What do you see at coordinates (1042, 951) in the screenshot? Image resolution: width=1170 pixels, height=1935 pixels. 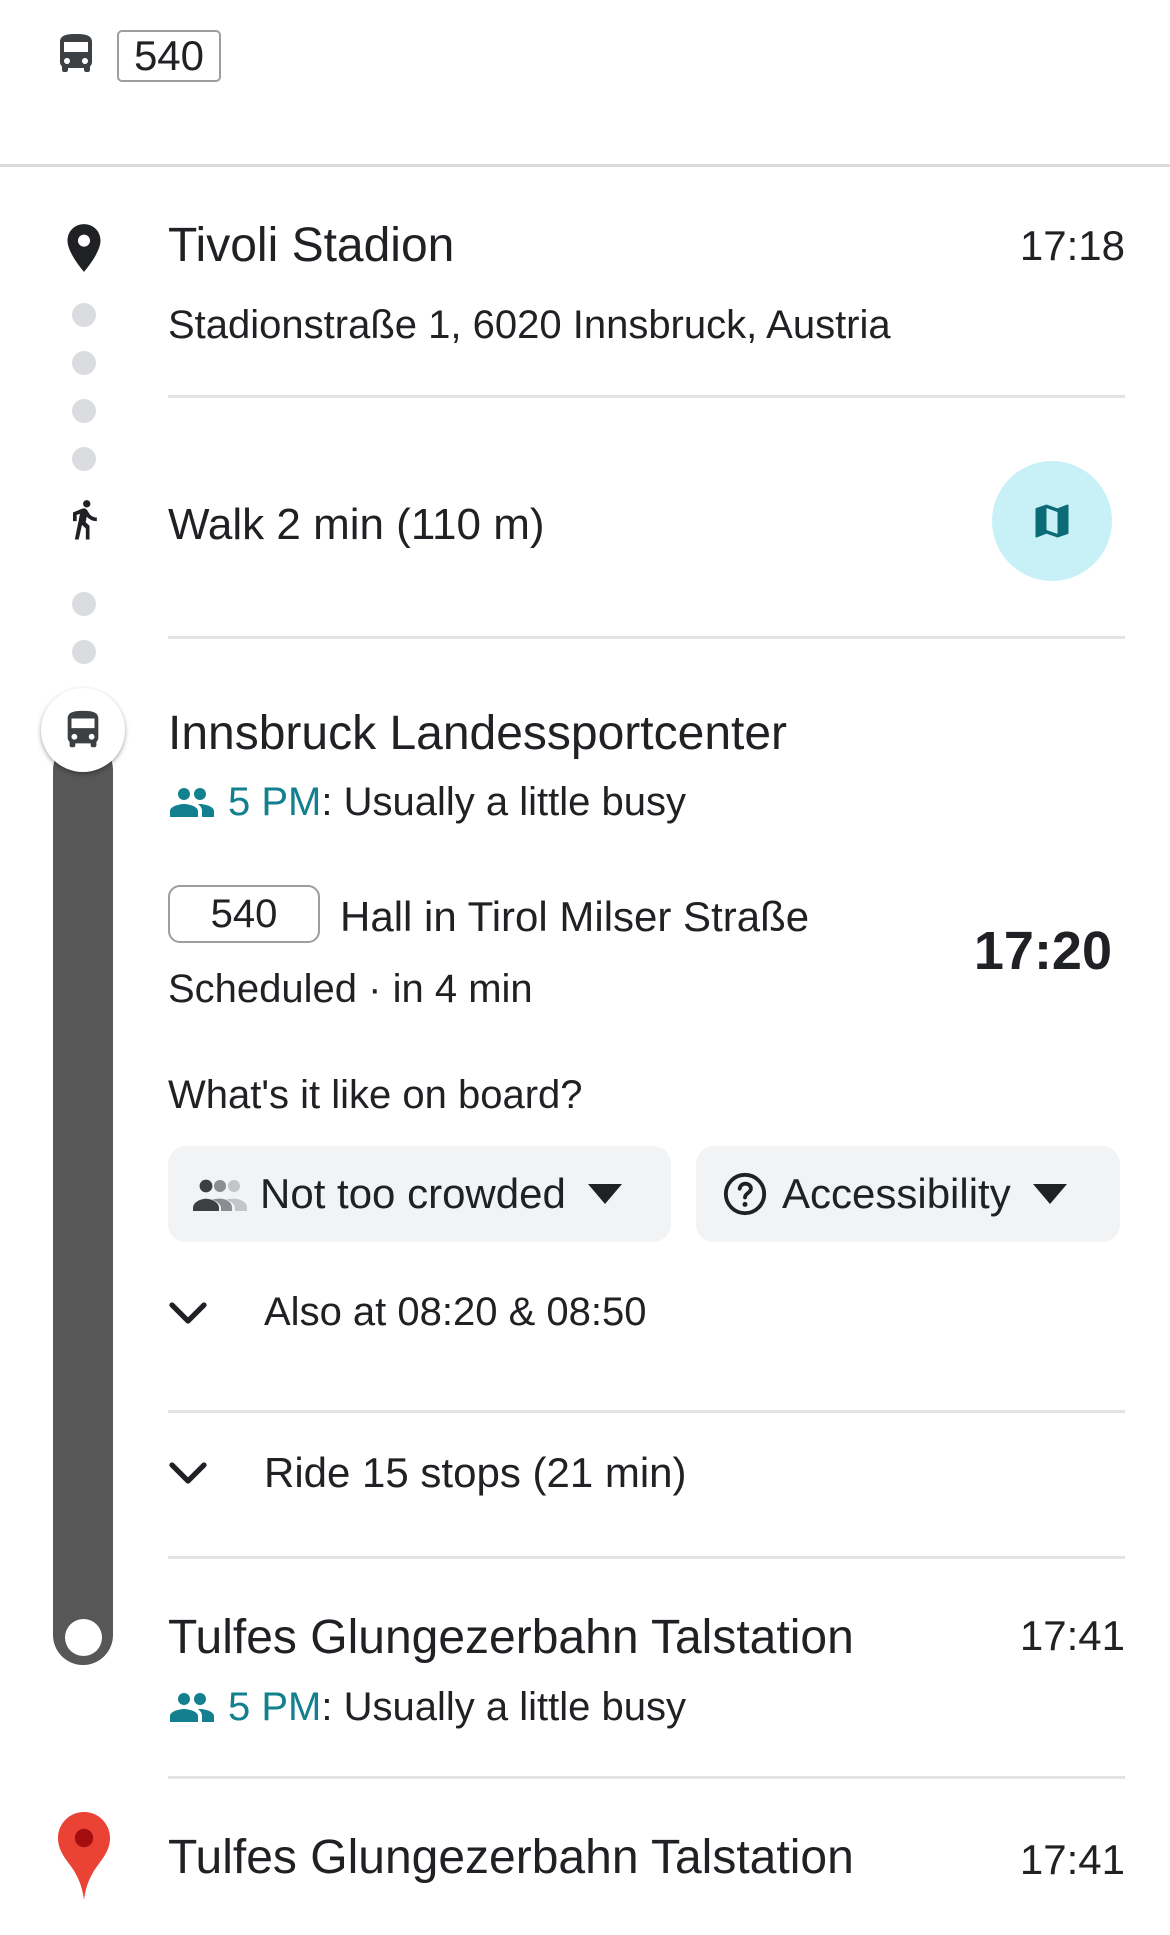 I see `departure-time: 17:20` at bounding box center [1042, 951].